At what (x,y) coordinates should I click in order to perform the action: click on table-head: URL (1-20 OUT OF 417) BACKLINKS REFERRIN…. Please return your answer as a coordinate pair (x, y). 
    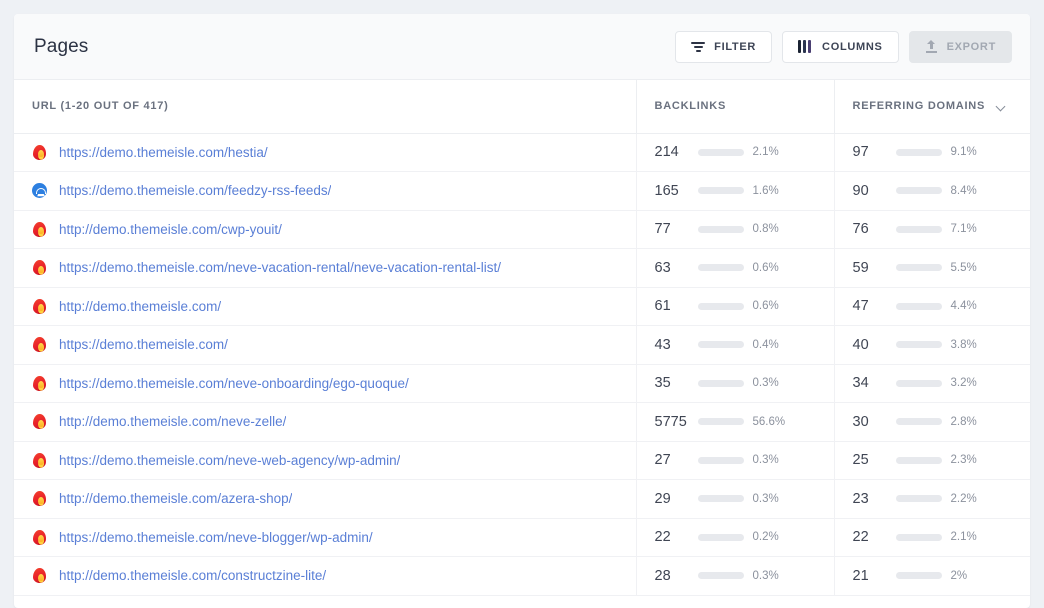
    Looking at the image, I should click on (522, 107).